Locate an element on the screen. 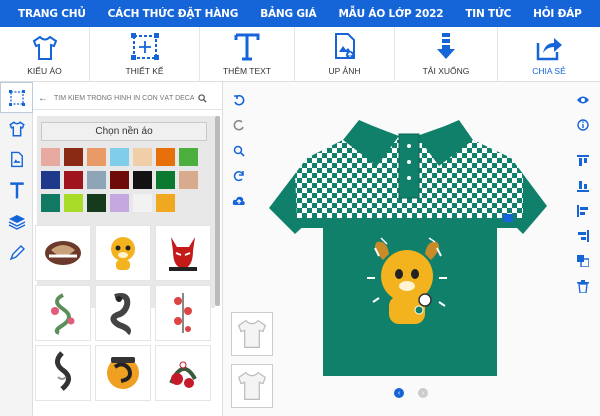  delete-button is located at coordinates (583, 286).